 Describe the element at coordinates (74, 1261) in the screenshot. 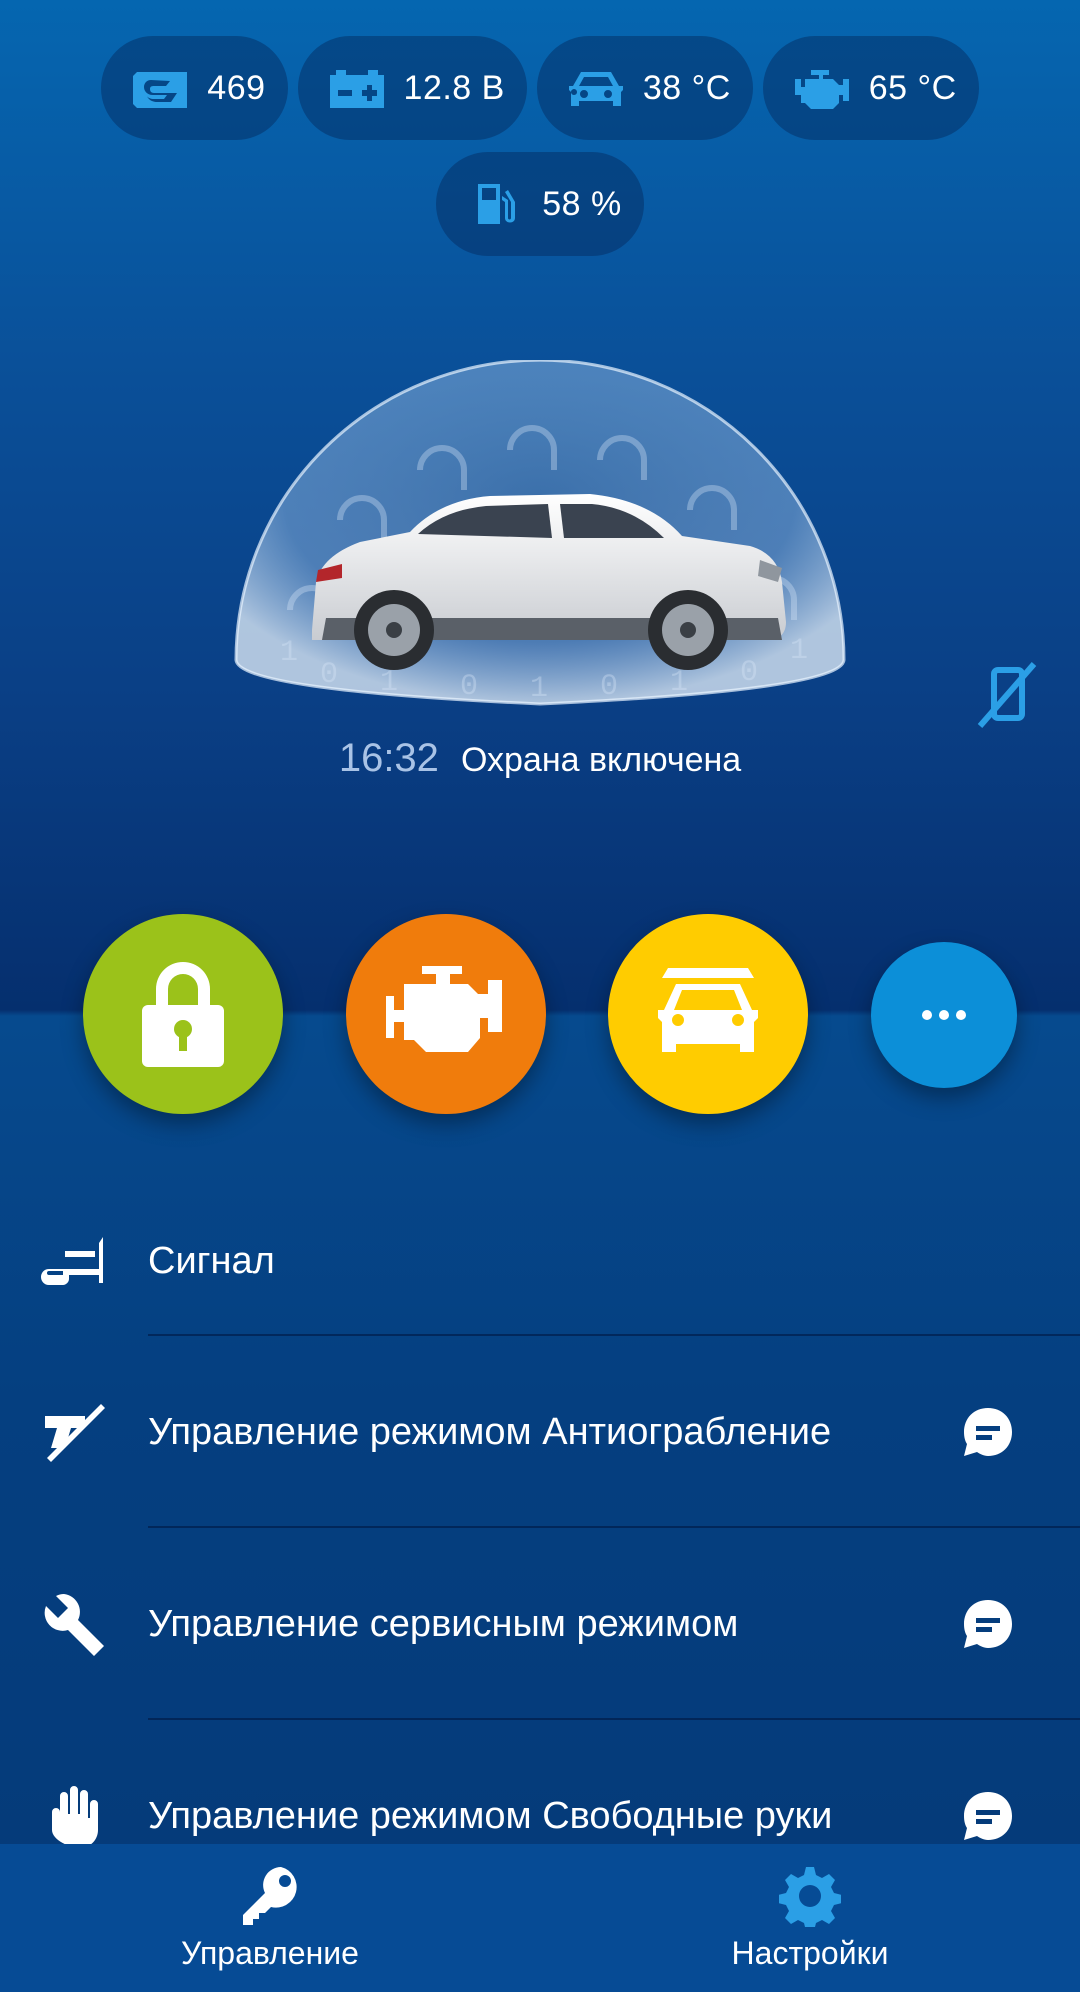

I see `horn-icon` at that location.